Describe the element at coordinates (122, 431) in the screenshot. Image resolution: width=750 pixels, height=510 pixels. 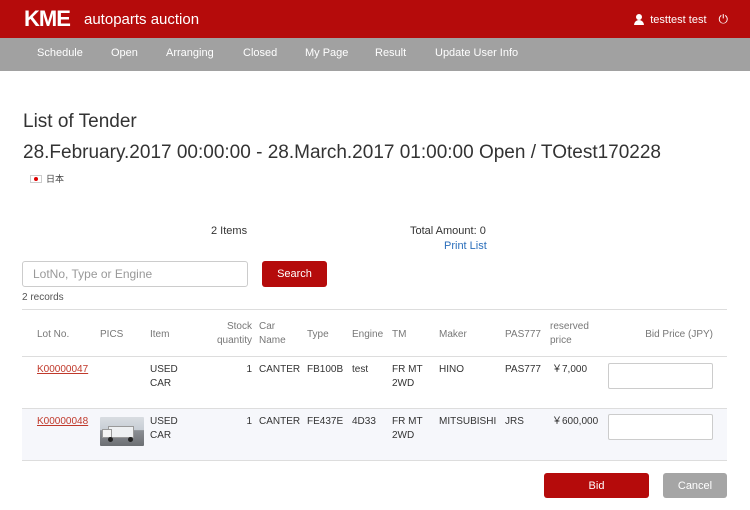
I see `vehicle-photo` at that location.